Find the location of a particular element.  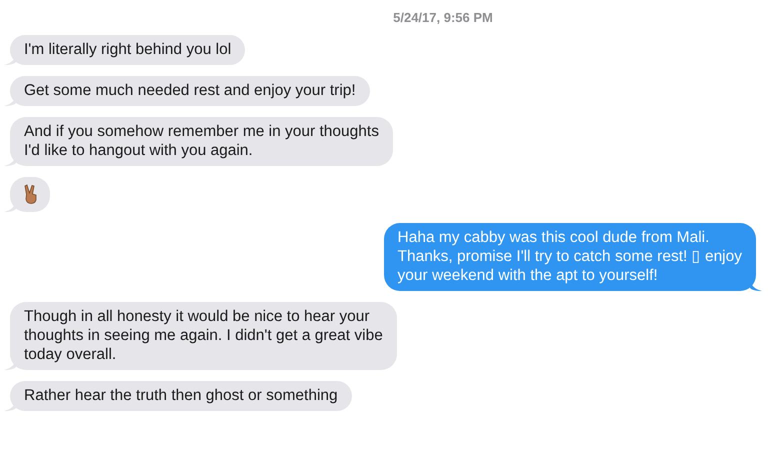

received-message-bubble: I'm literally right behind you lol is located at coordinates (128, 50).